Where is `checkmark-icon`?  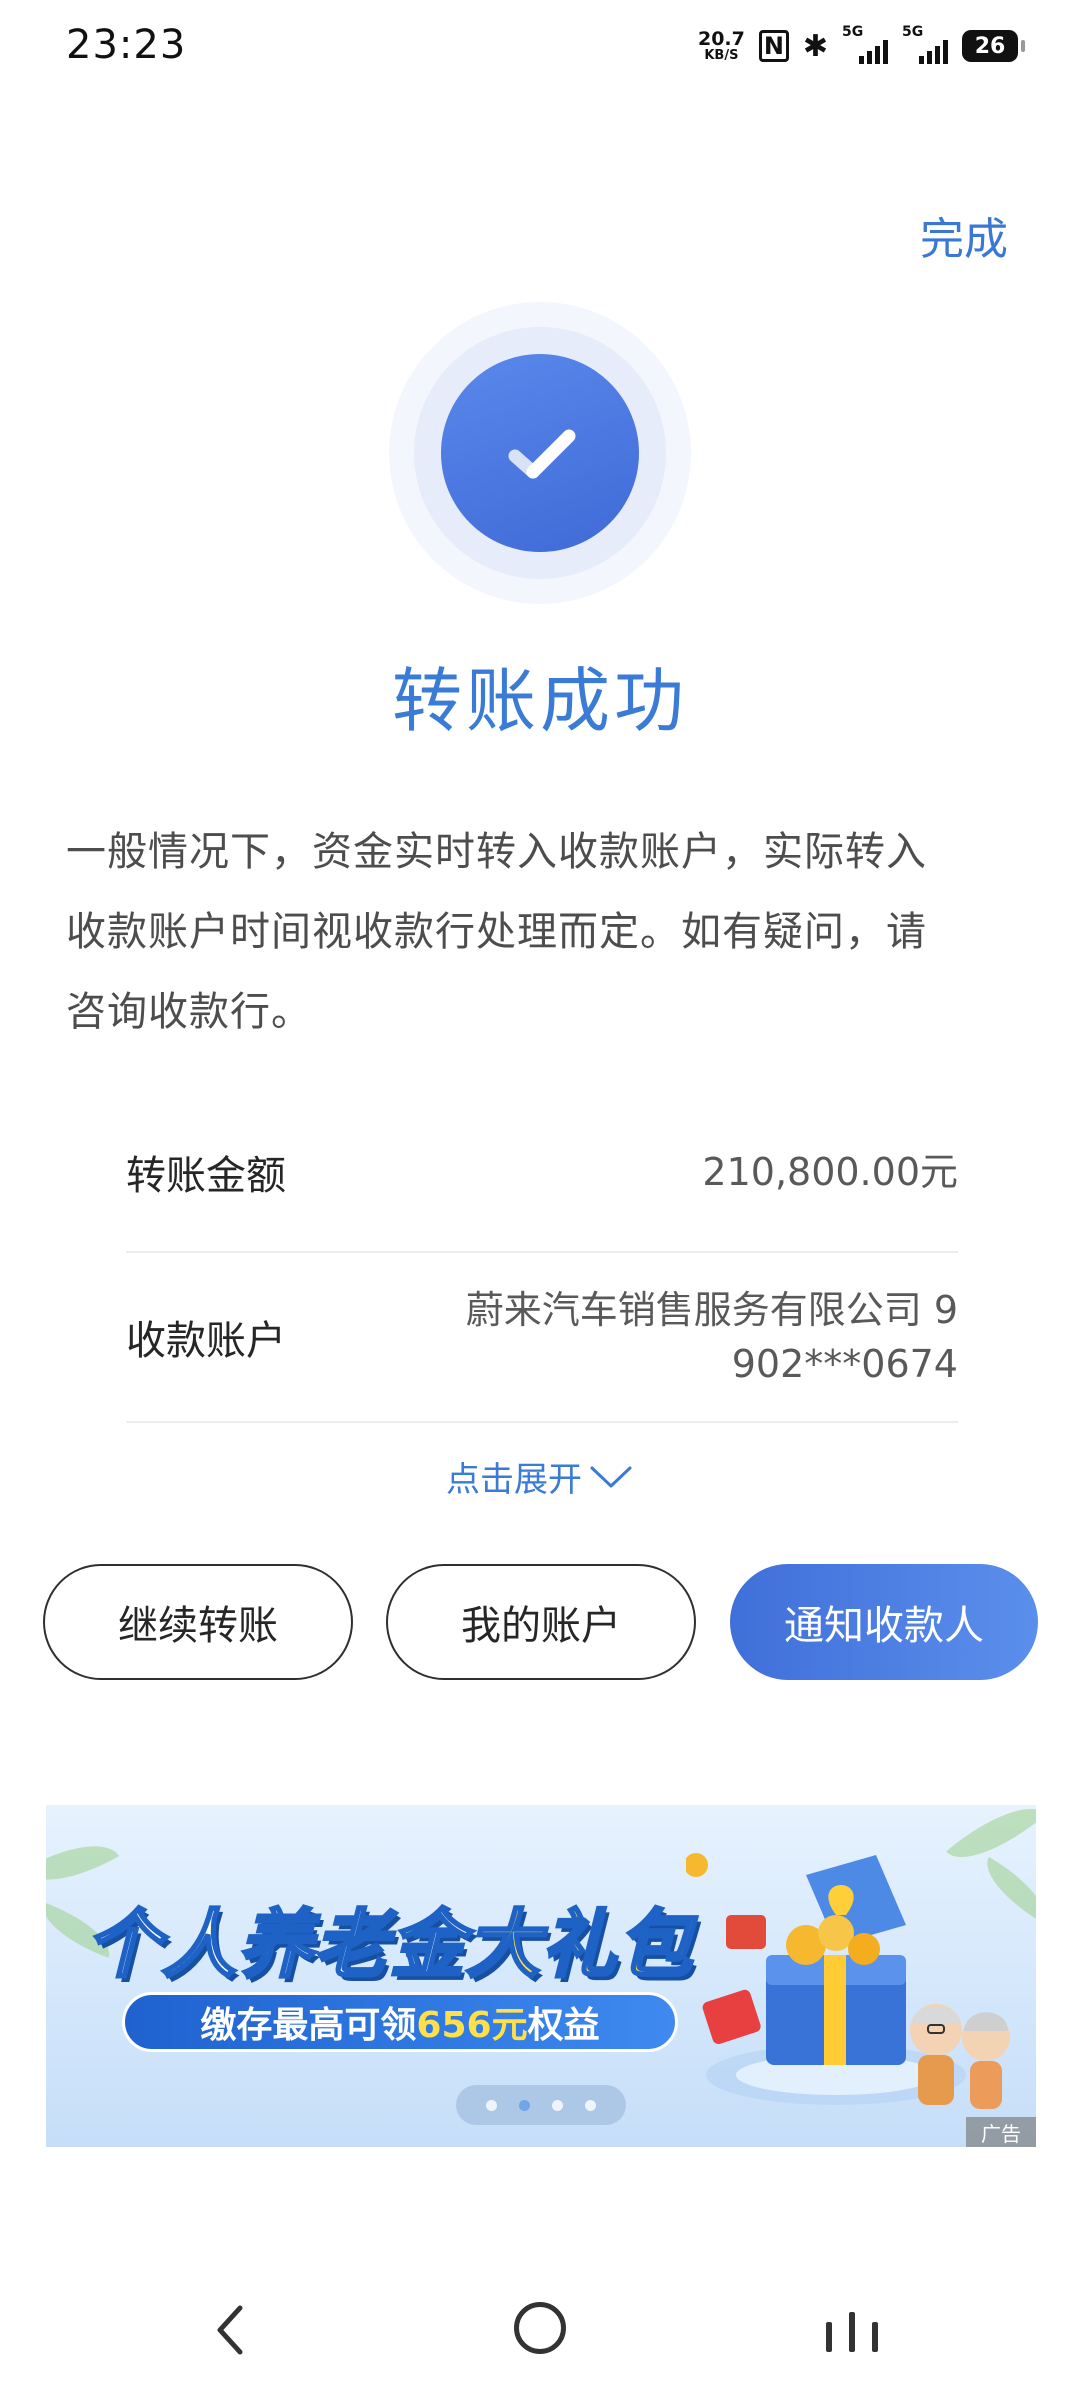 checkmark-icon is located at coordinates (540, 453).